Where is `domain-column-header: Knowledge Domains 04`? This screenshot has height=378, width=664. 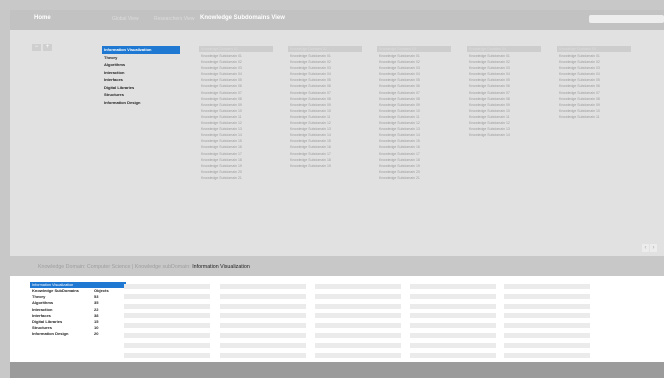 domain-column-header: Knowledge Domains 04 is located at coordinates (504, 49).